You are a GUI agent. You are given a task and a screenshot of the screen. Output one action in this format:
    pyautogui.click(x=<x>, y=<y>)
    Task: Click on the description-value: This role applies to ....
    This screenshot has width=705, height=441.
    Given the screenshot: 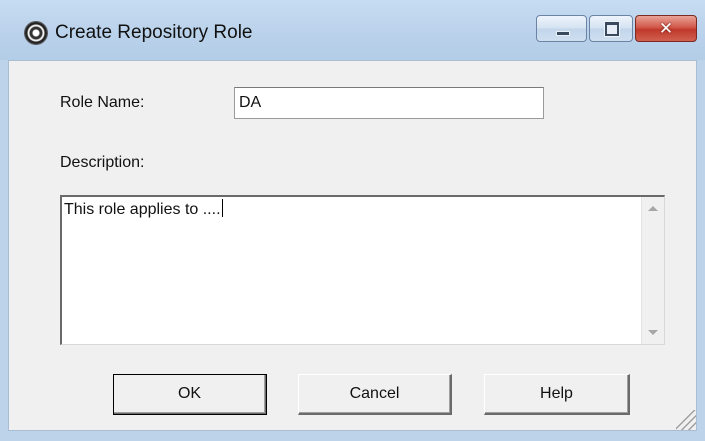 What is the action you would take?
    pyautogui.click(x=142, y=209)
    